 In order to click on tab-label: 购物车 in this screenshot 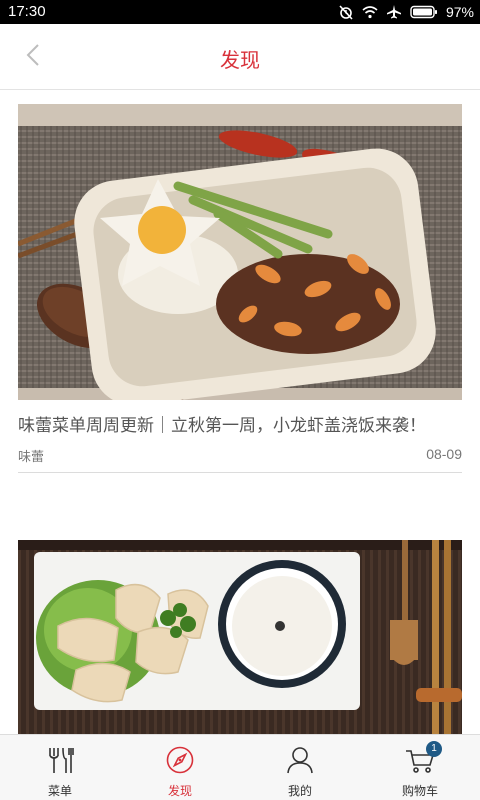, I will do `click(419, 791)`.